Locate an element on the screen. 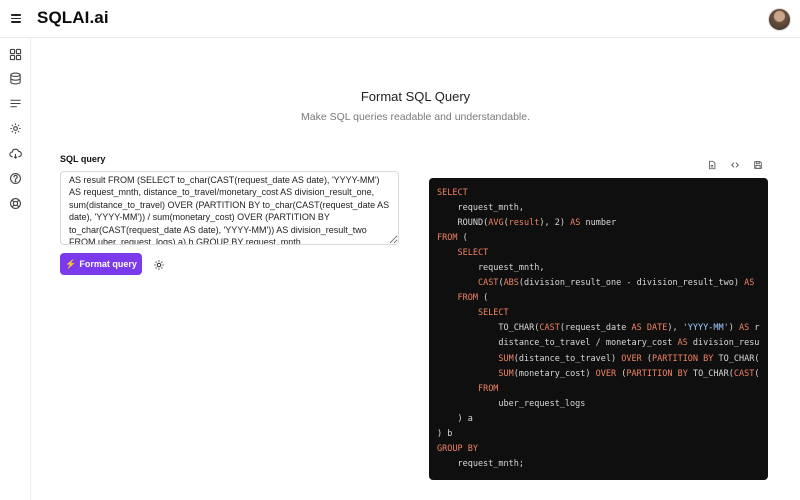 This screenshot has width=800, height=500. support-lifebuoy-icon is located at coordinates (15, 203).